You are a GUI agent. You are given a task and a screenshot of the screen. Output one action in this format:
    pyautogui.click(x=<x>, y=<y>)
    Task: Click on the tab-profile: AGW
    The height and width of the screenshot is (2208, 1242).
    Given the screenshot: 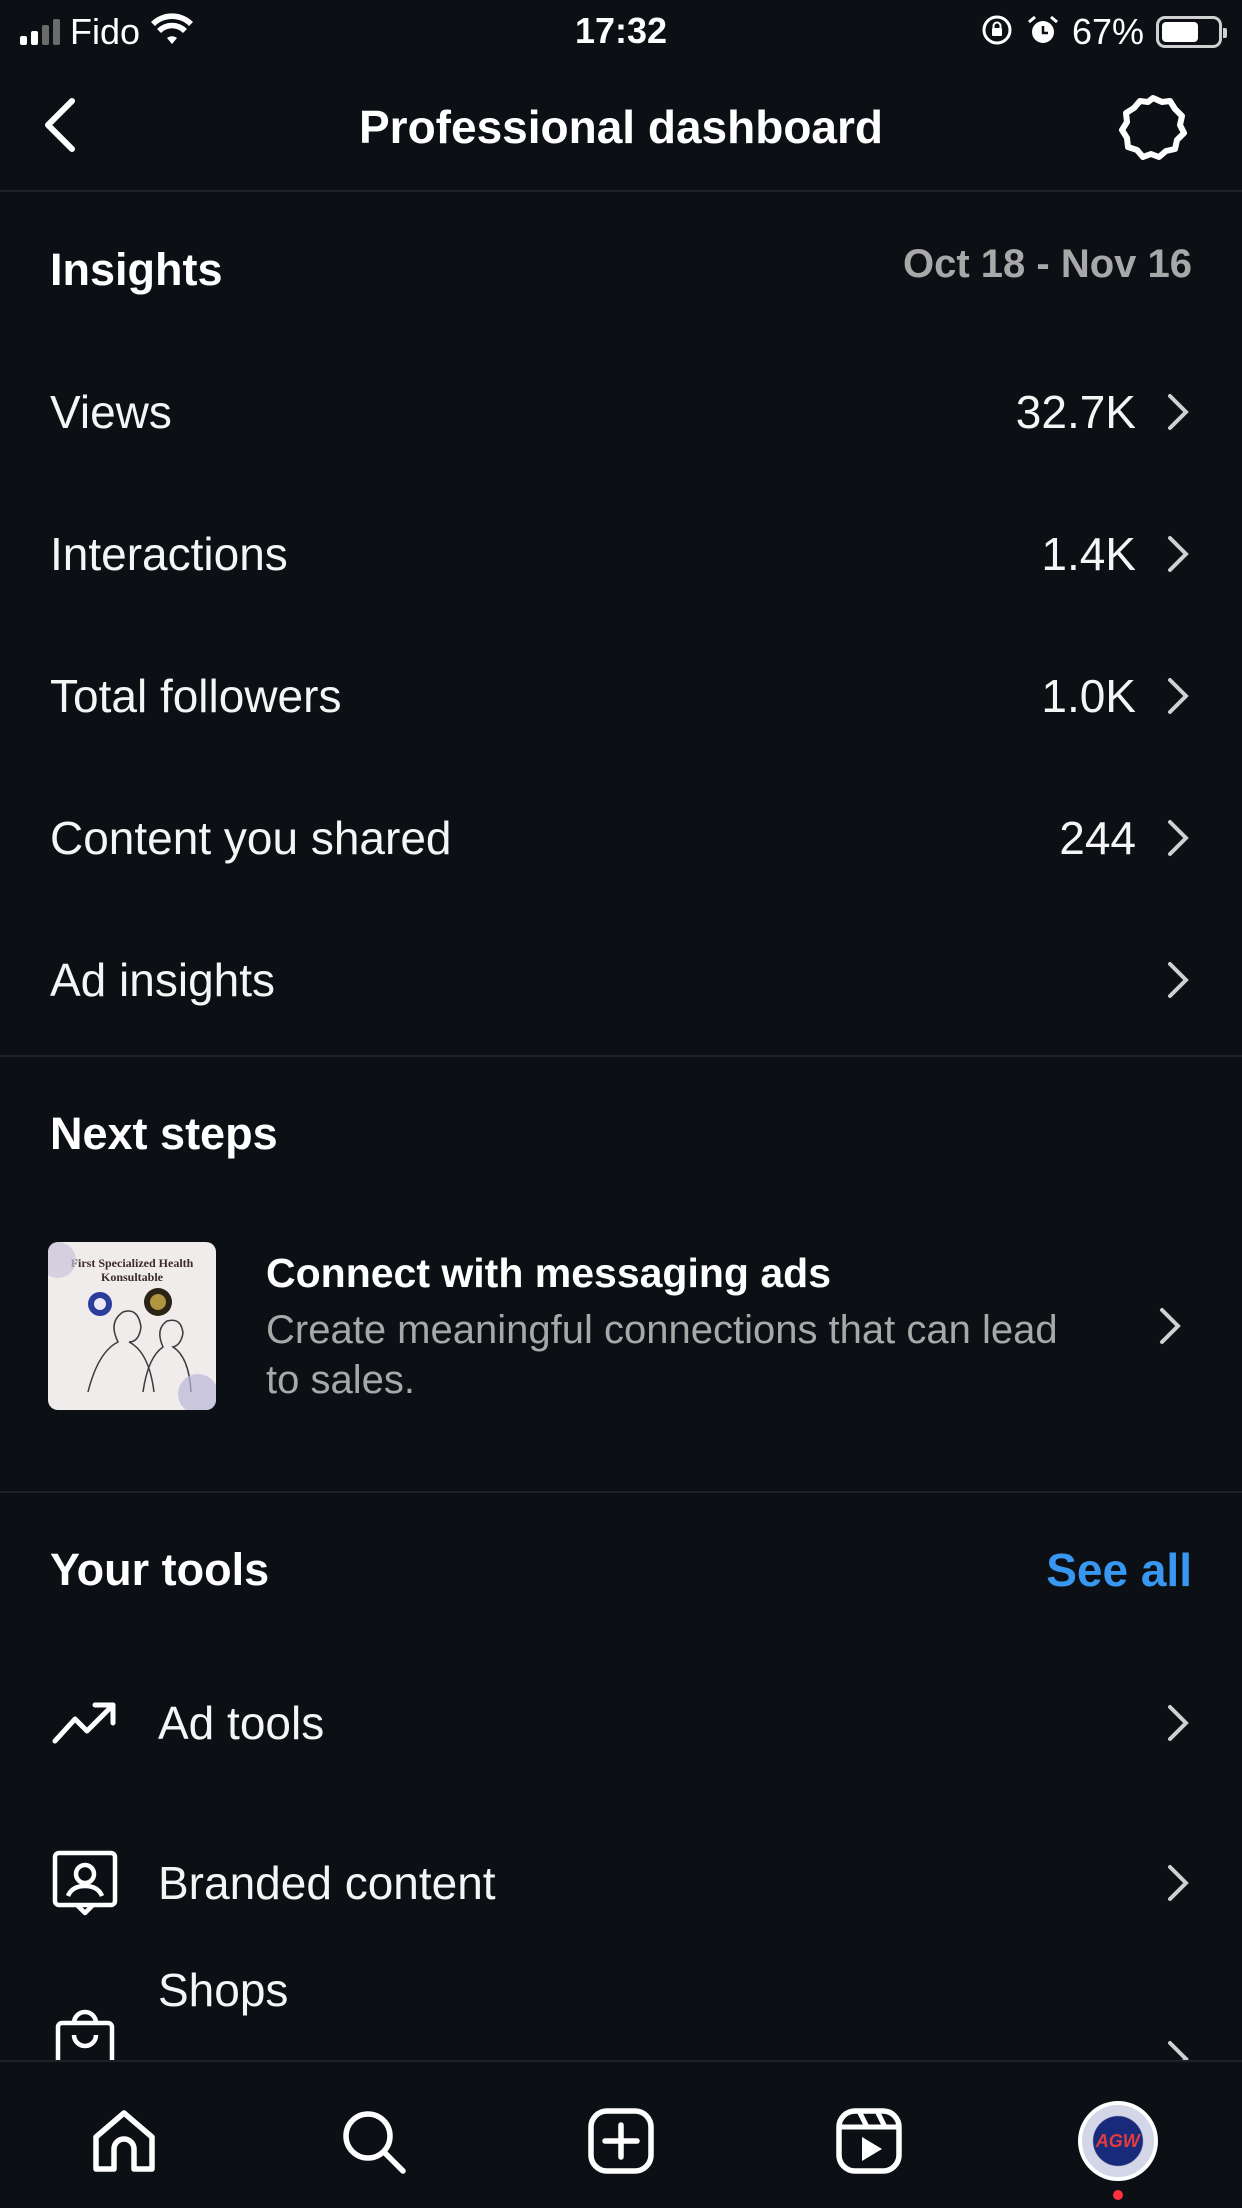 What is the action you would take?
    pyautogui.click(x=1118, y=2148)
    